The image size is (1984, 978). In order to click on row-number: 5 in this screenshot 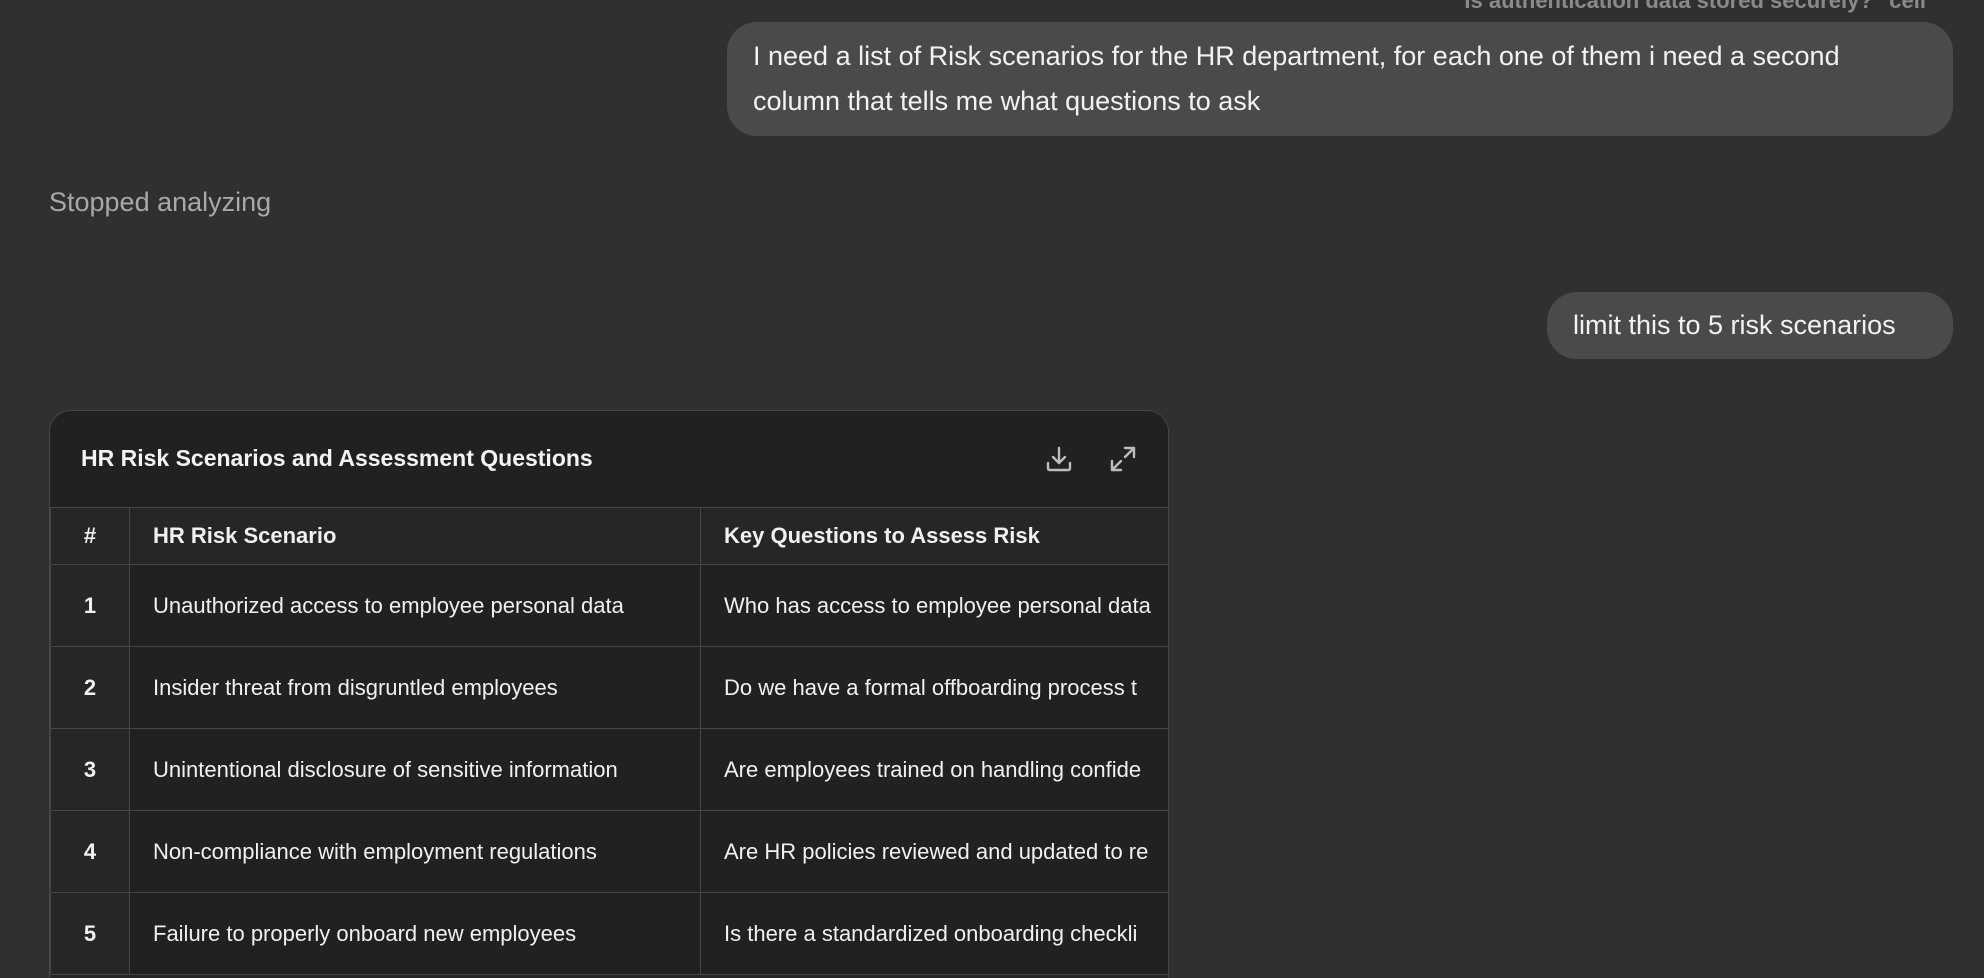, I will do `click(90, 933)`.